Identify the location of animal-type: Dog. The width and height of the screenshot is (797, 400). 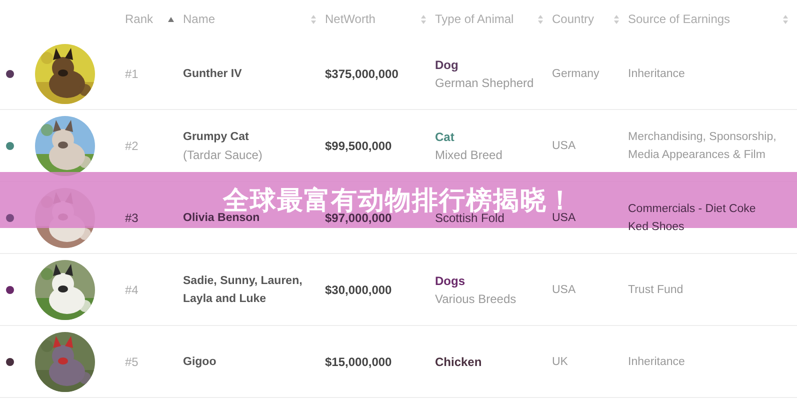
(446, 65).